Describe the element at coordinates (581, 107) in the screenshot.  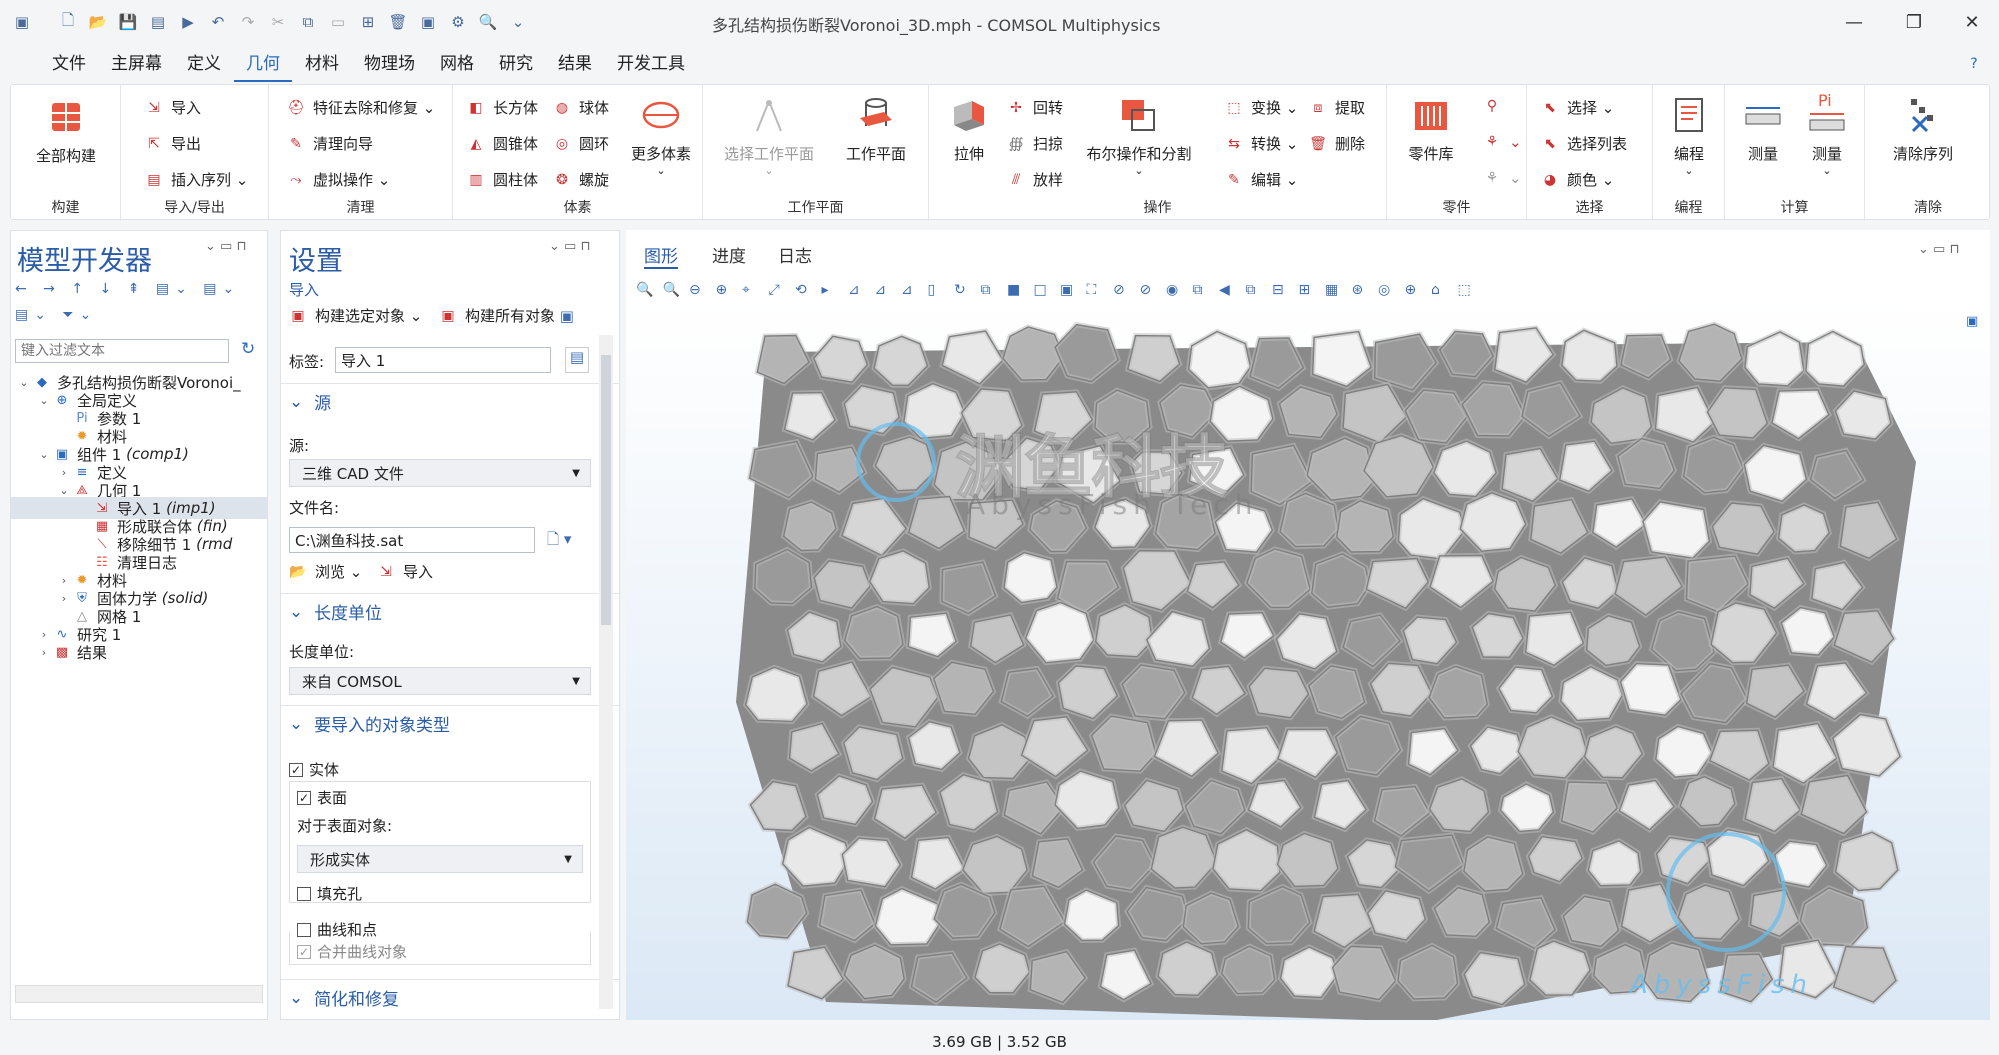
I see `sphere-button: ◍ 球体` at that location.